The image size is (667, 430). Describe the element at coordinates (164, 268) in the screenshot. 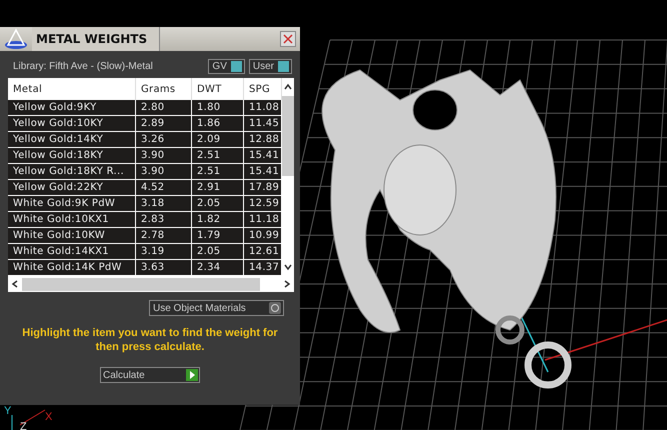

I see `table-cell: 3.63` at that location.